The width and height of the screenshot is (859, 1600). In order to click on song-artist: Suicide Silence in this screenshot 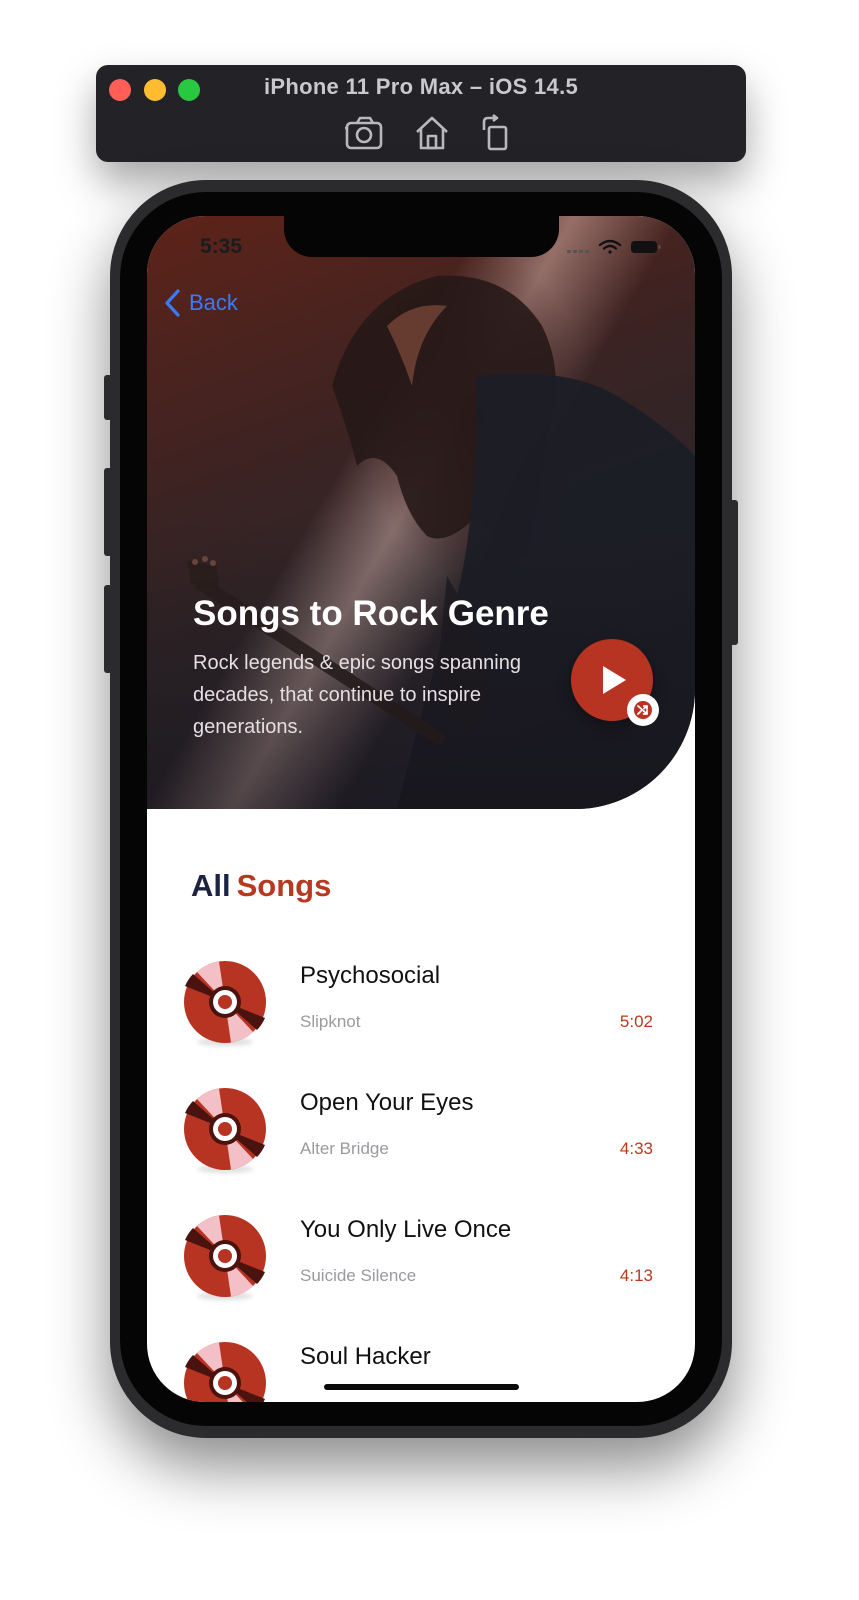, I will do `click(358, 1275)`.